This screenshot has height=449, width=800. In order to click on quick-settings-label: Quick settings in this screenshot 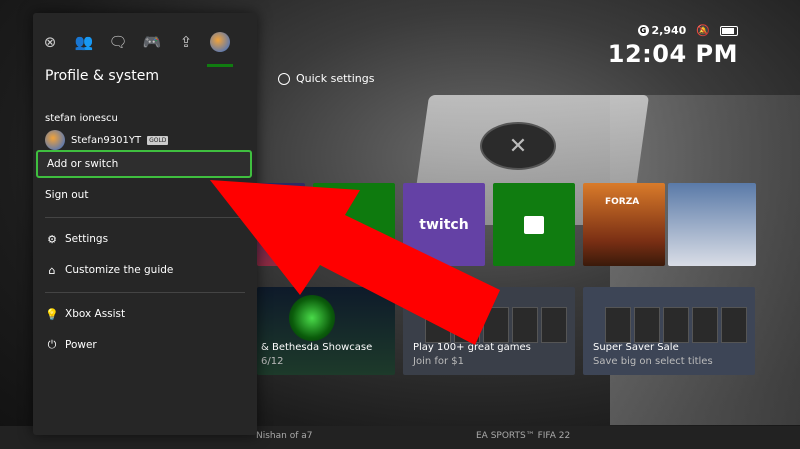, I will do `click(335, 78)`.